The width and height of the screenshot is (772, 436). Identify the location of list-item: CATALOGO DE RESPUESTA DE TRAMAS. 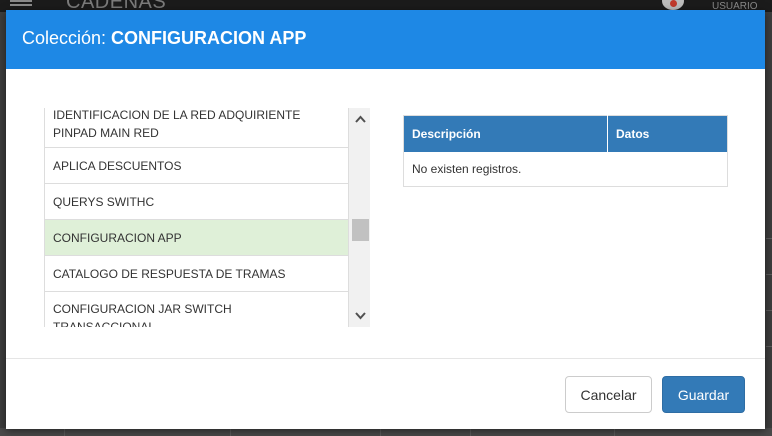
(197, 274).